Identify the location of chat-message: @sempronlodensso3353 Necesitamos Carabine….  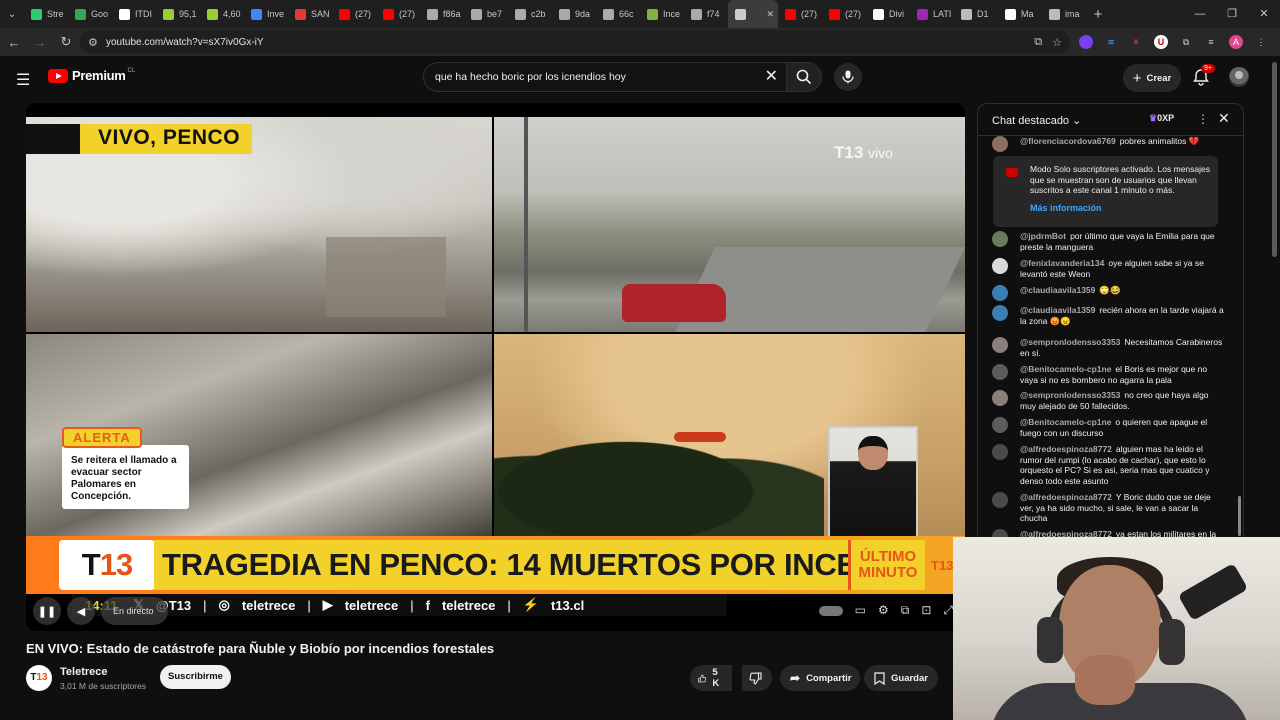
(1108, 347).